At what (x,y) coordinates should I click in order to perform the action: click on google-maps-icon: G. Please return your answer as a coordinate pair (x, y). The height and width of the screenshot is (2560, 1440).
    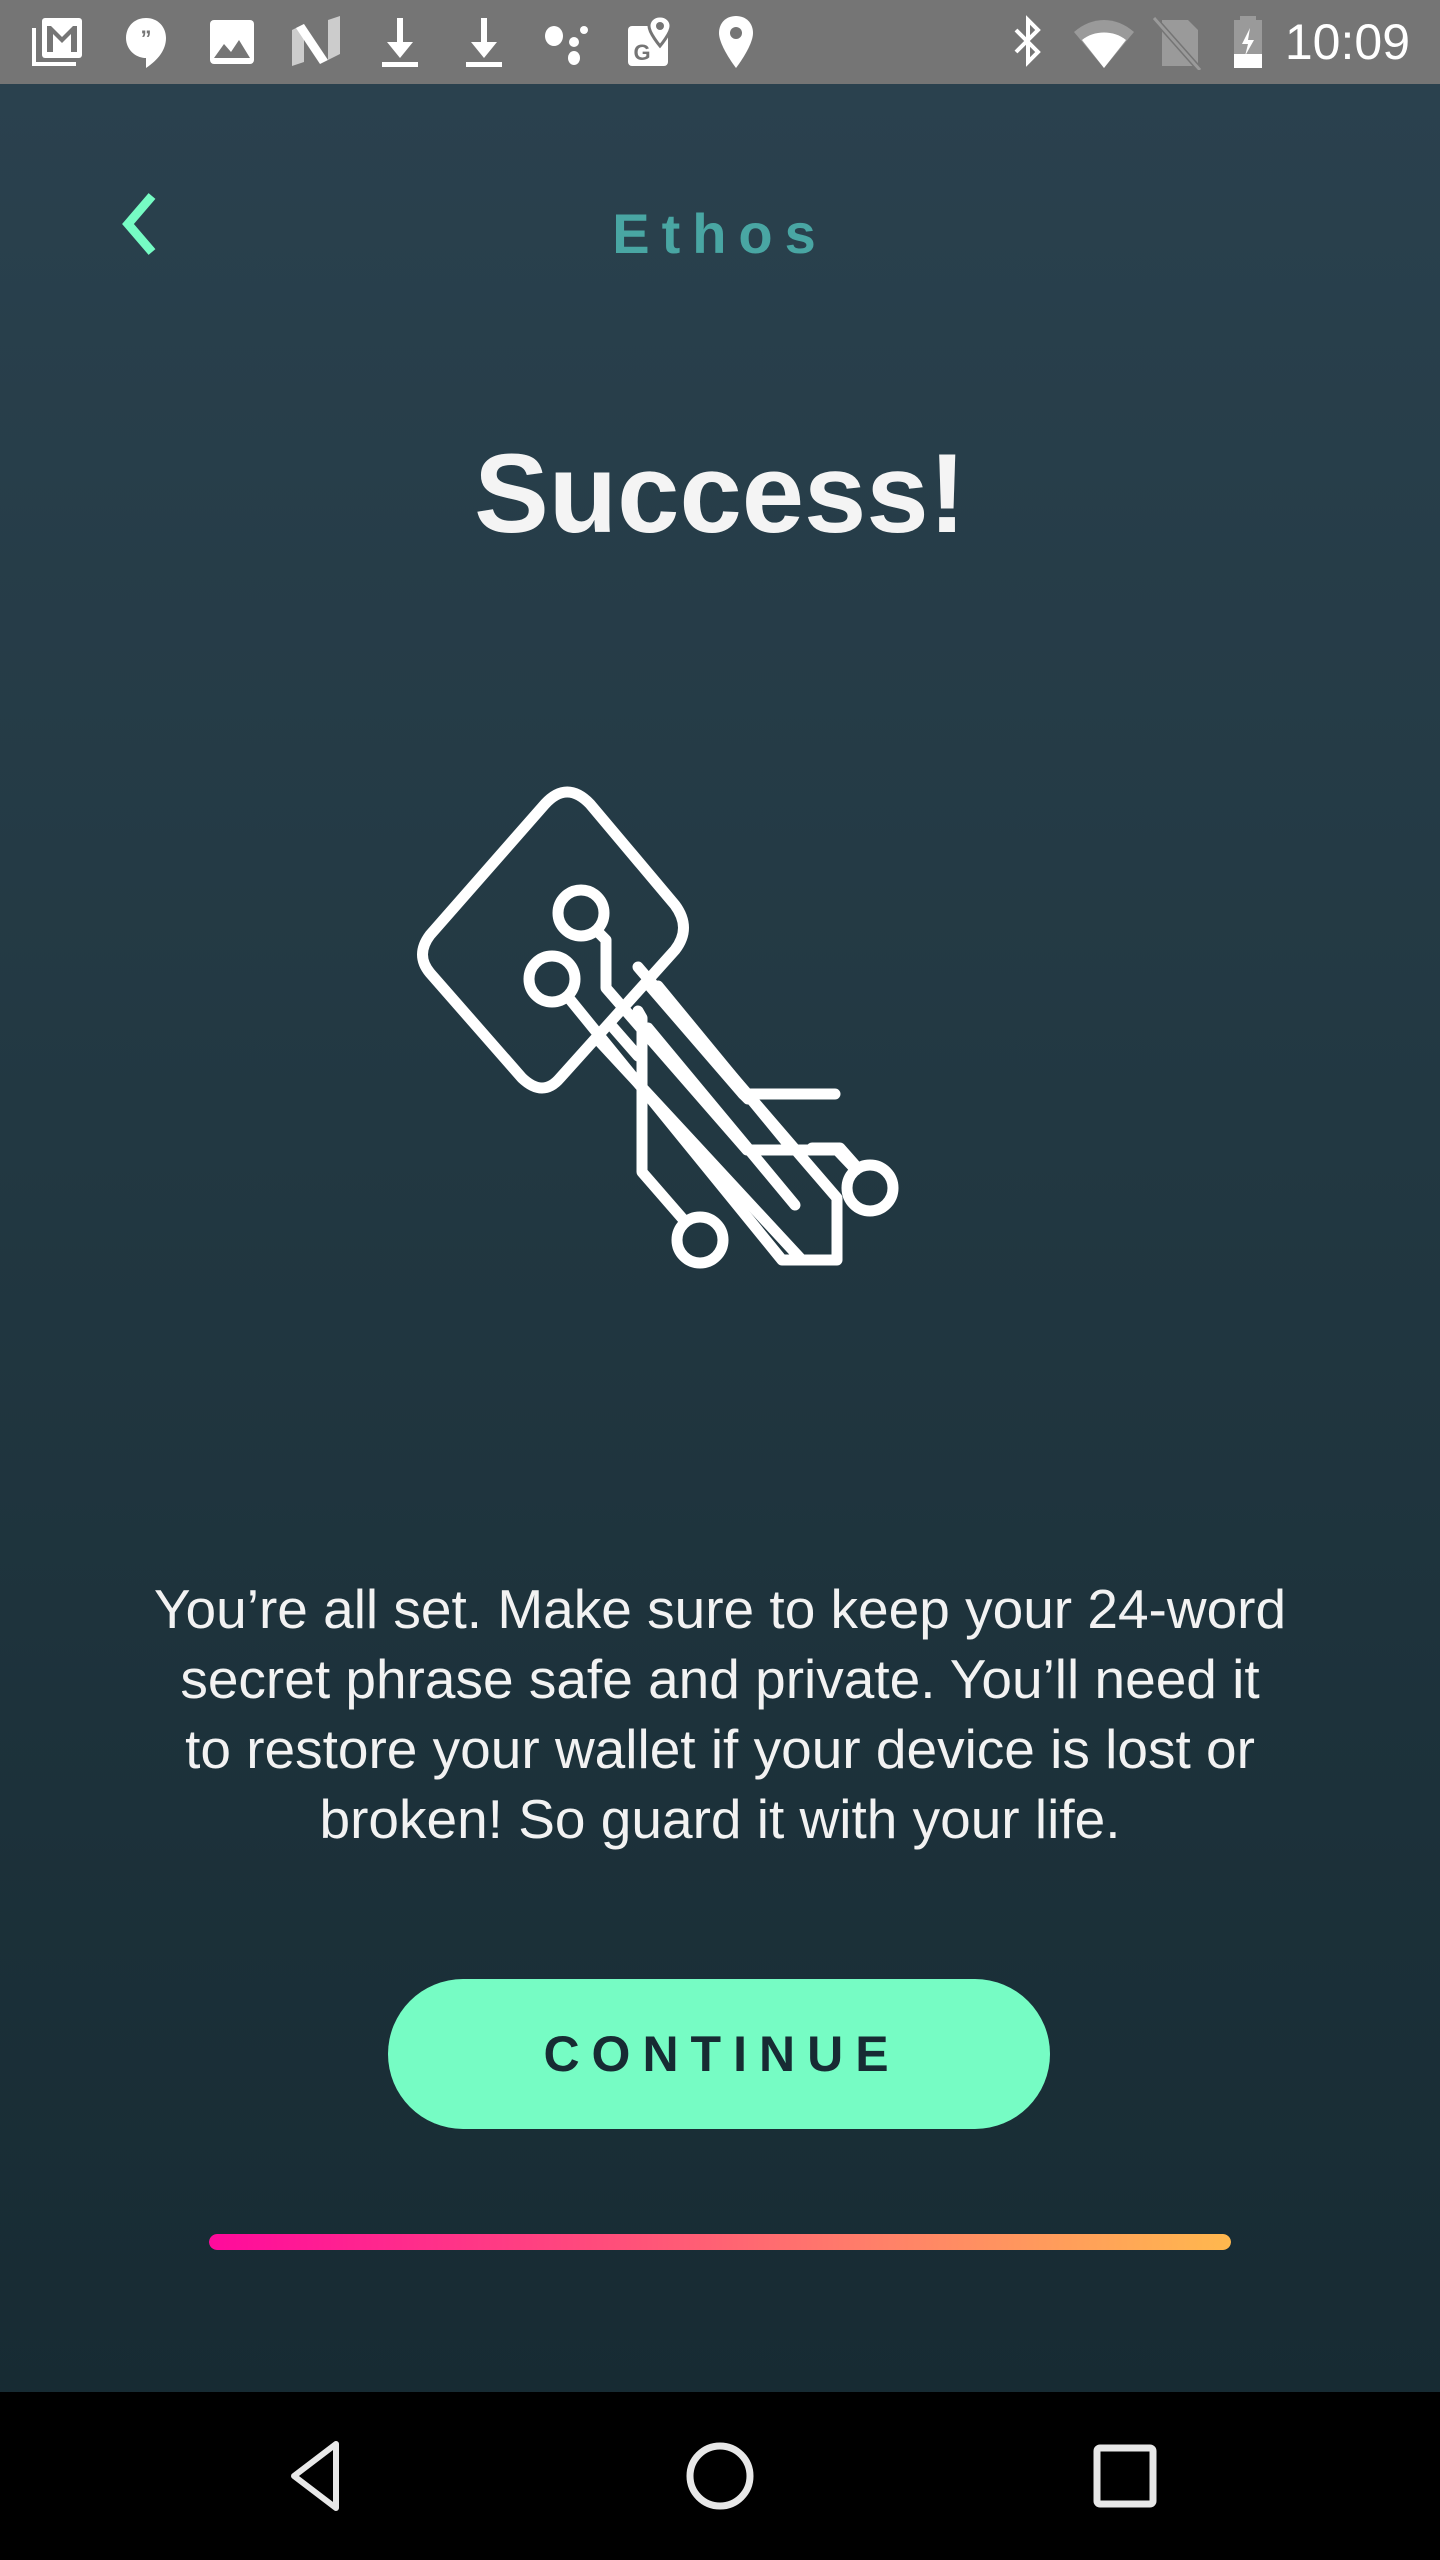
    Looking at the image, I should click on (650, 40).